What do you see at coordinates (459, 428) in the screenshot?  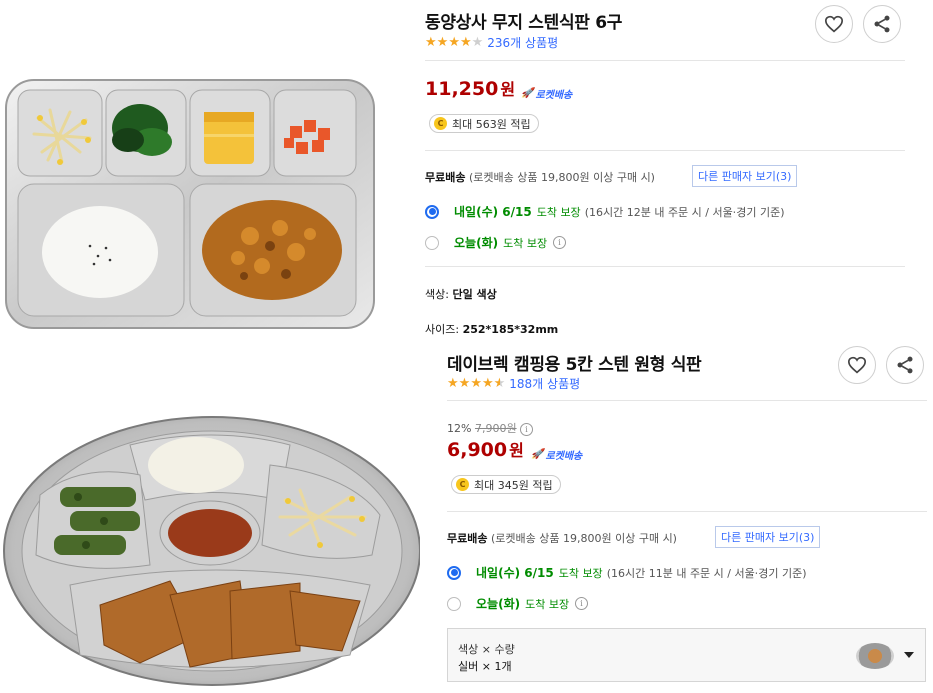 I see `discount-rate: 12%` at bounding box center [459, 428].